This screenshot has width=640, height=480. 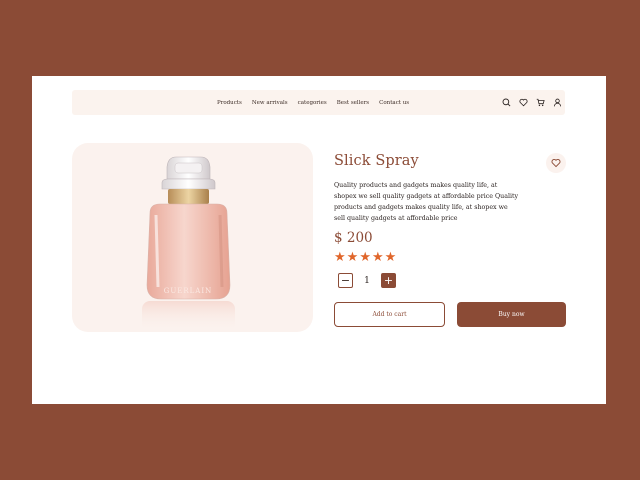 I want to click on product-title: Slick Spray, so click(x=376, y=161).